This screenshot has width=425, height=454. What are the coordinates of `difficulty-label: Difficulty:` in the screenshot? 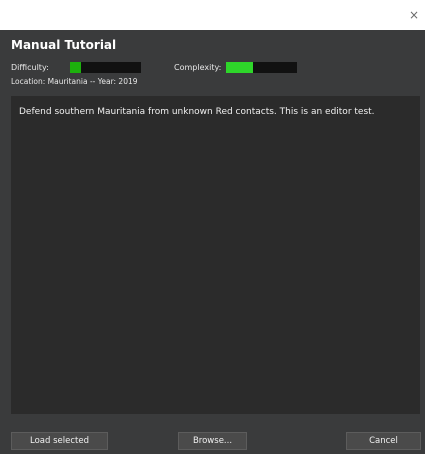 It's located at (30, 67).